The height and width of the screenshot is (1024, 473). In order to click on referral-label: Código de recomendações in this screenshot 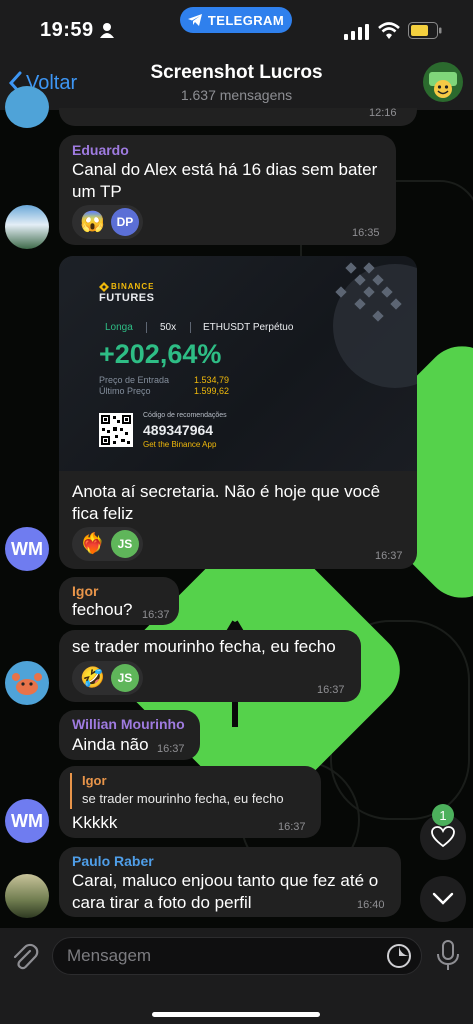, I will do `click(185, 415)`.